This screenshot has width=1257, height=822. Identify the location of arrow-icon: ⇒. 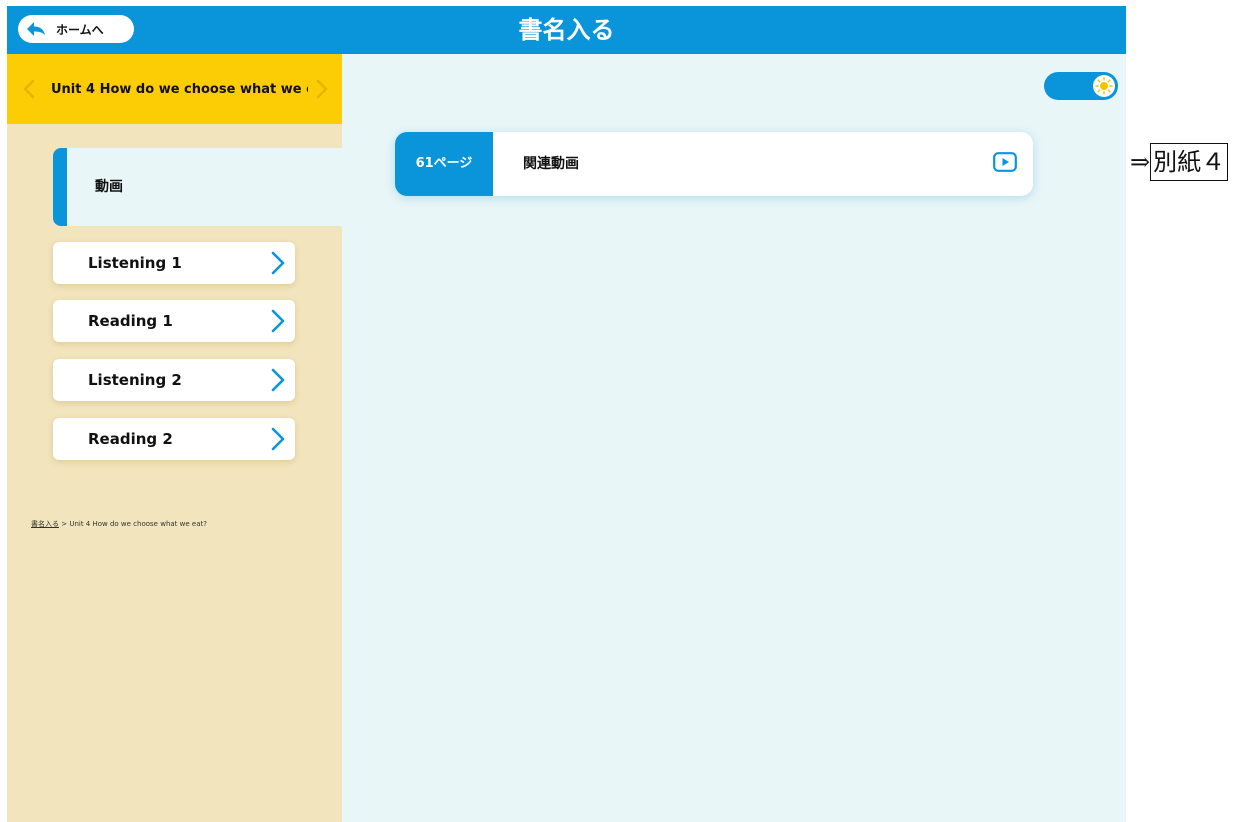
(1140, 162).